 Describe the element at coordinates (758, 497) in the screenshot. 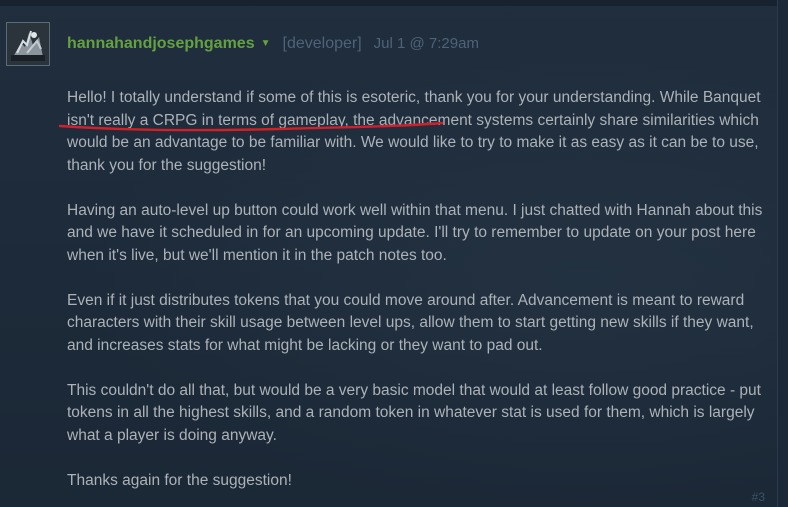

I see `post-number: #3` at that location.